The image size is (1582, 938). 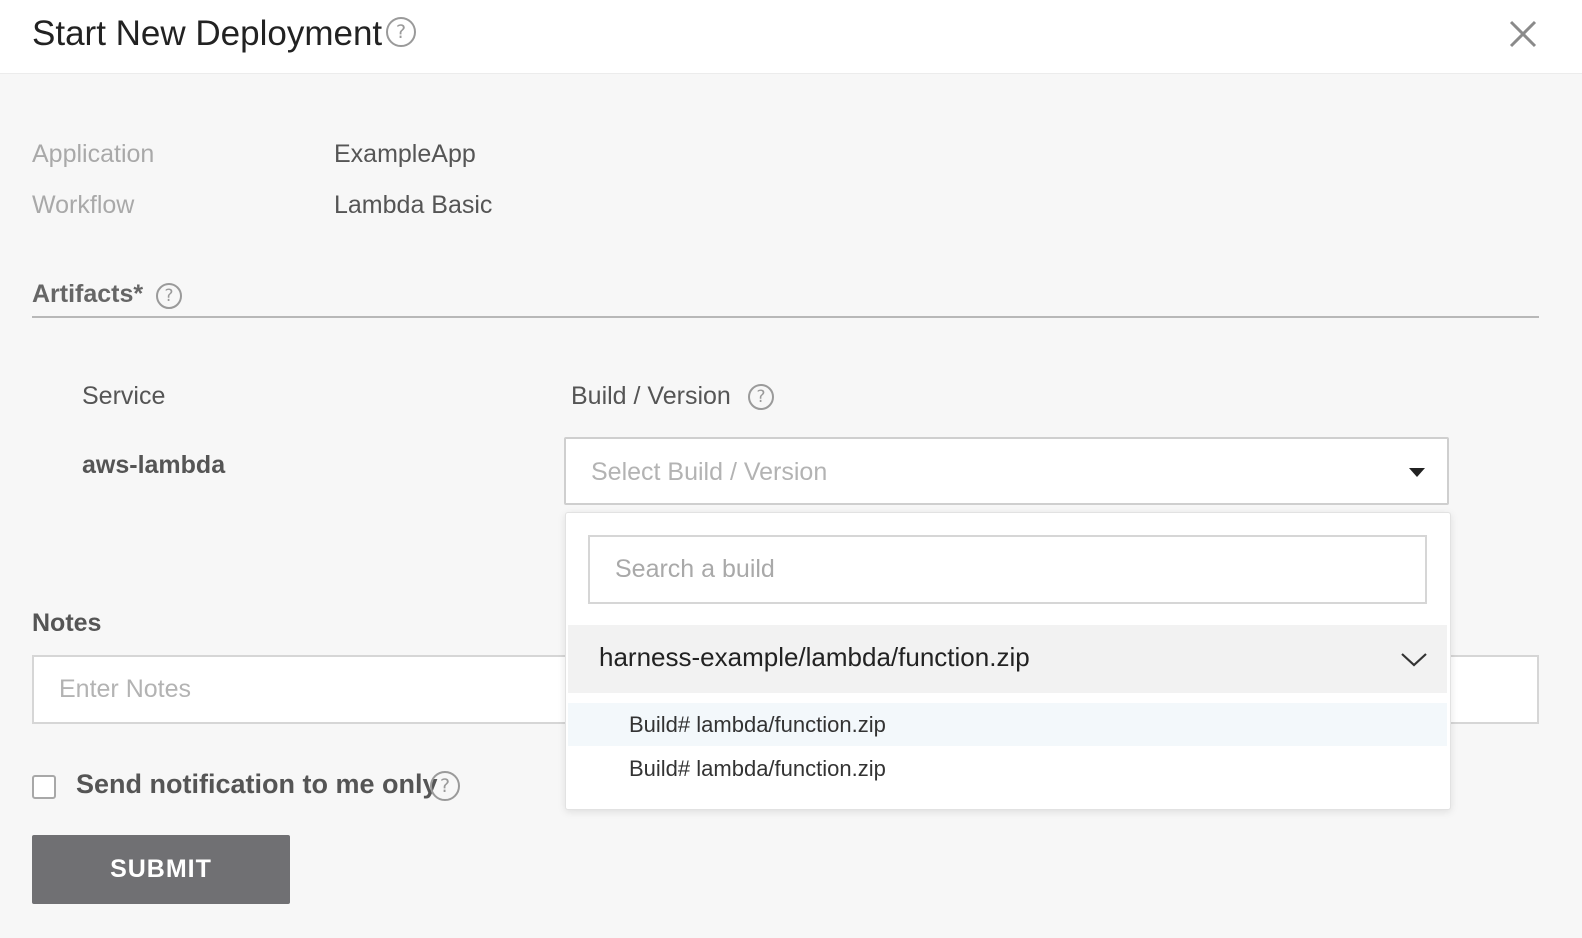 I want to click on title-help-icon: ?, so click(x=401, y=32).